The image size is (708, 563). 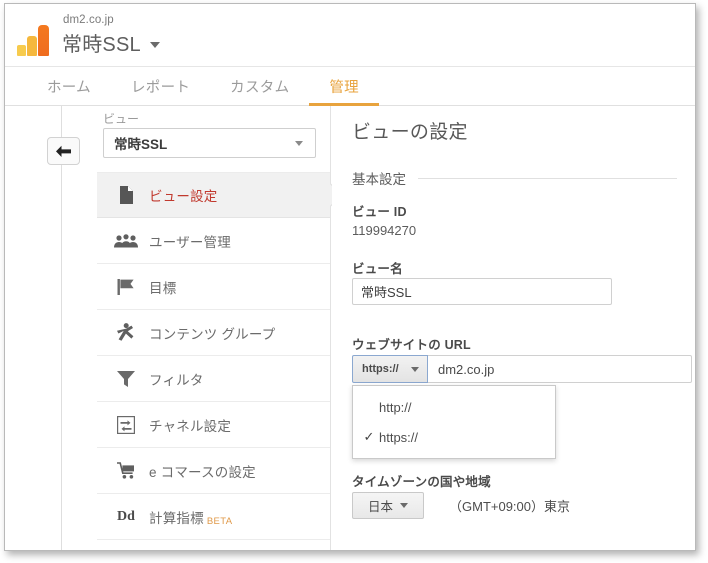 I want to click on section-header-basic: 基本設定, so click(x=514, y=178).